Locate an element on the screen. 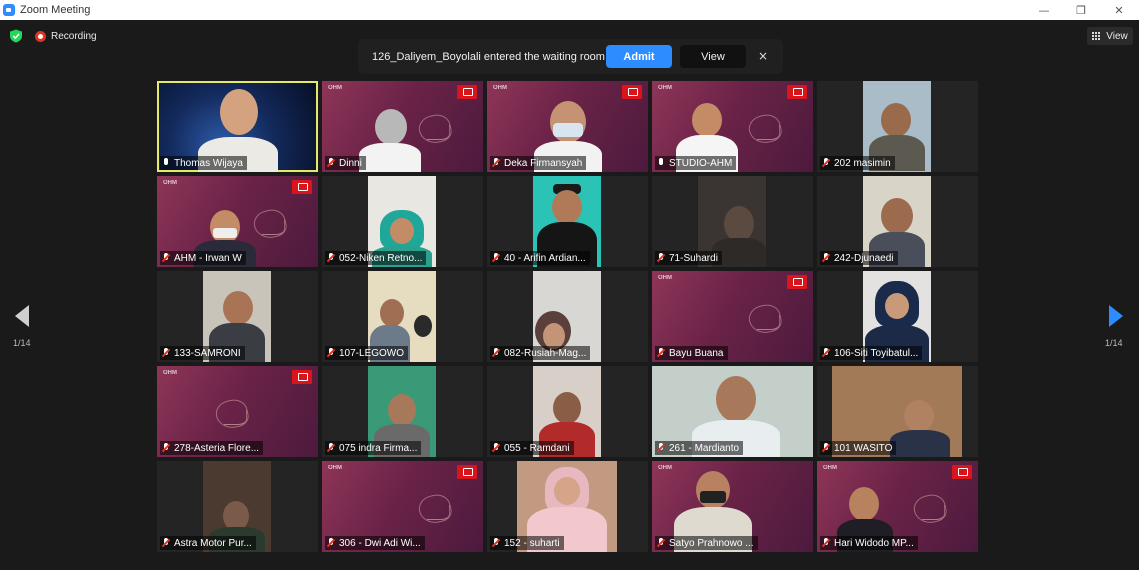 This screenshot has height=570, width=1139. participant-tile: OHM AHM - Irwan W is located at coordinates (237, 221).